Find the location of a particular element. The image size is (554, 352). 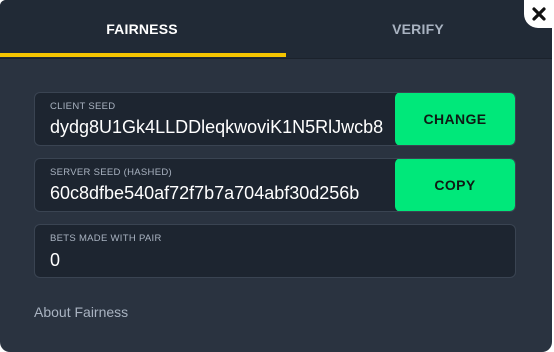

change-button: CHANGE is located at coordinates (455, 119).